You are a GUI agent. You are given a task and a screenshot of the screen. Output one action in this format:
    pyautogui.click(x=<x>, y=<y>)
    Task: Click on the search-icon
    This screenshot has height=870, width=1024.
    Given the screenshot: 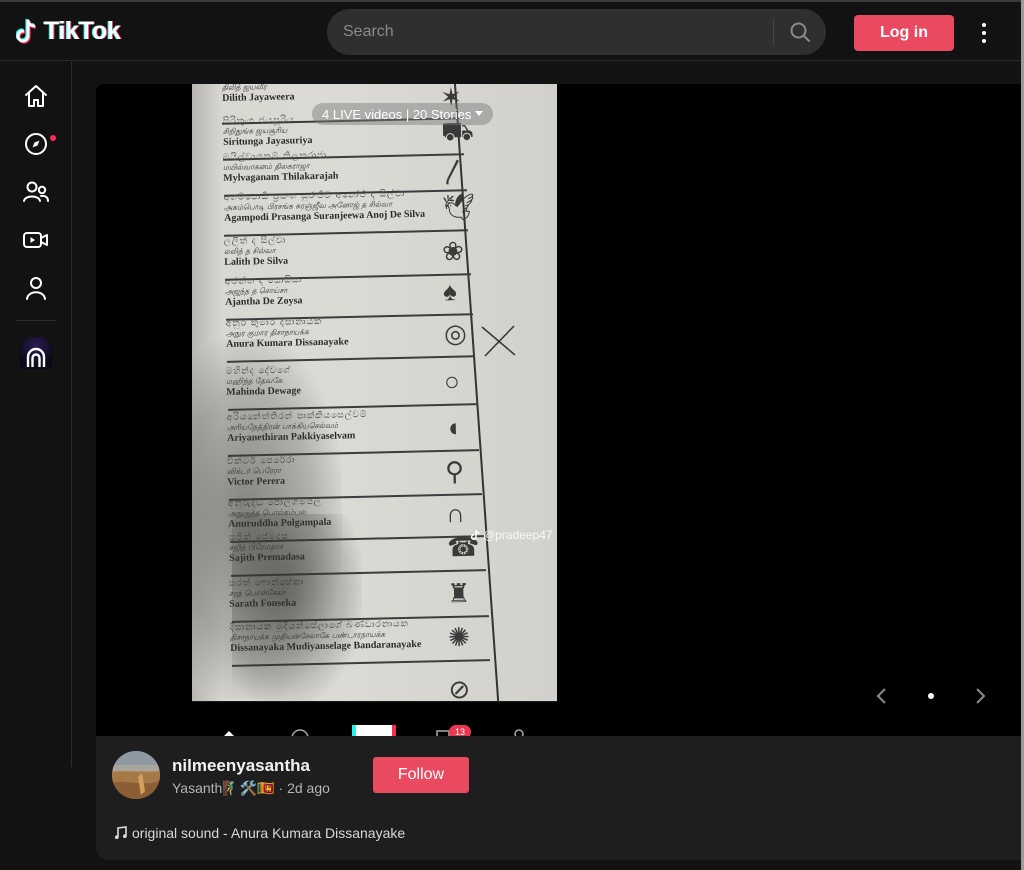 What is the action you would take?
    pyautogui.click(x=800, y=32)
    